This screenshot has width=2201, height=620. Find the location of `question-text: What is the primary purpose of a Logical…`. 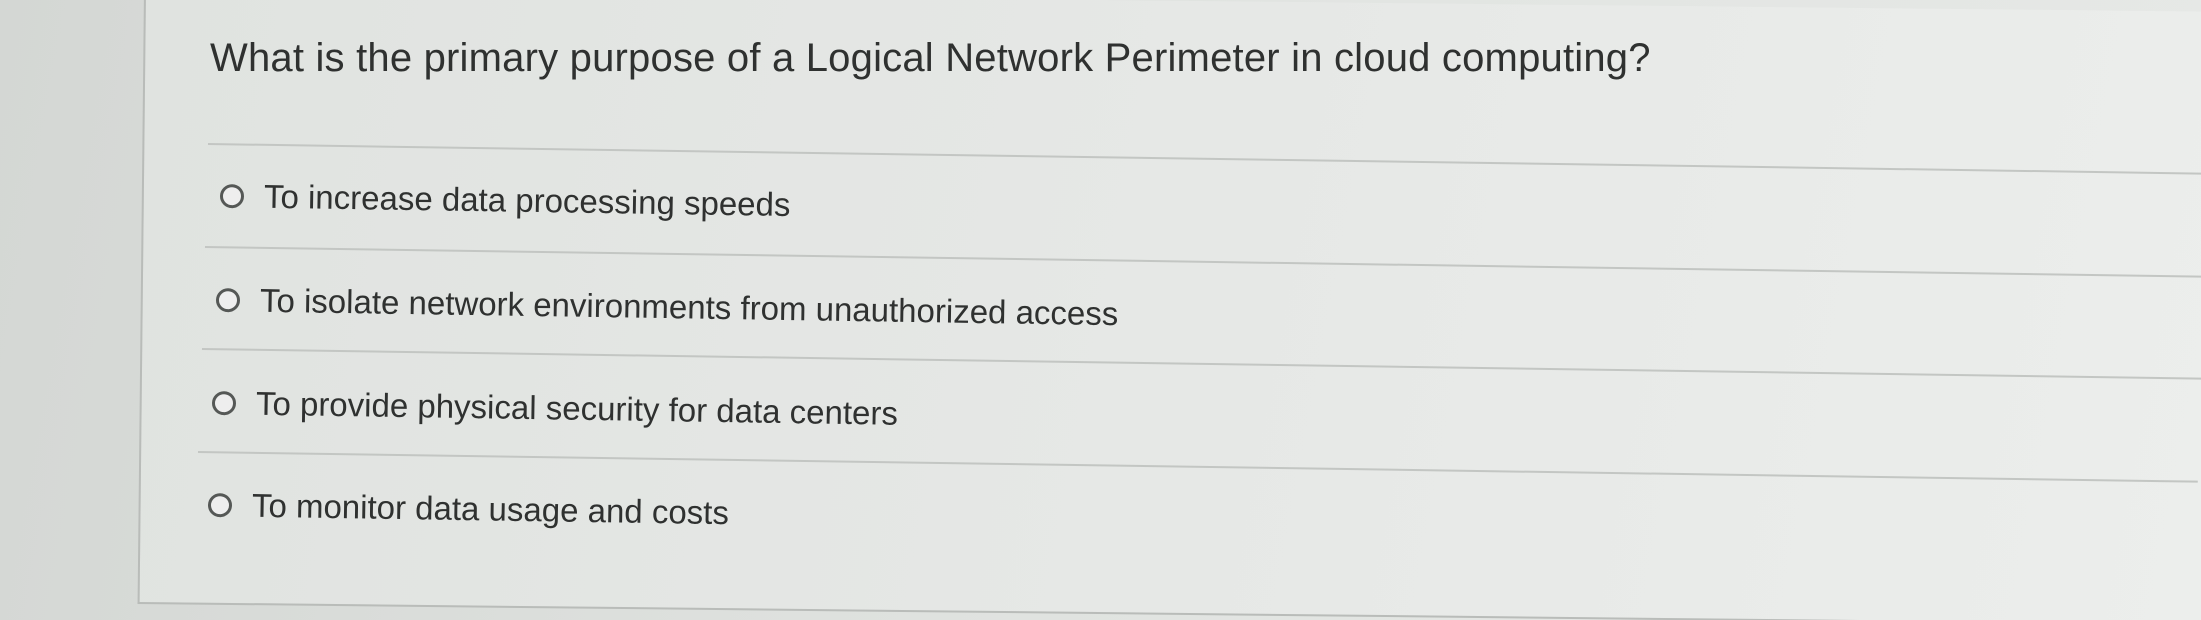

question-text: What is the primary purpose of a Logical… is located at coordinates (930, 58).